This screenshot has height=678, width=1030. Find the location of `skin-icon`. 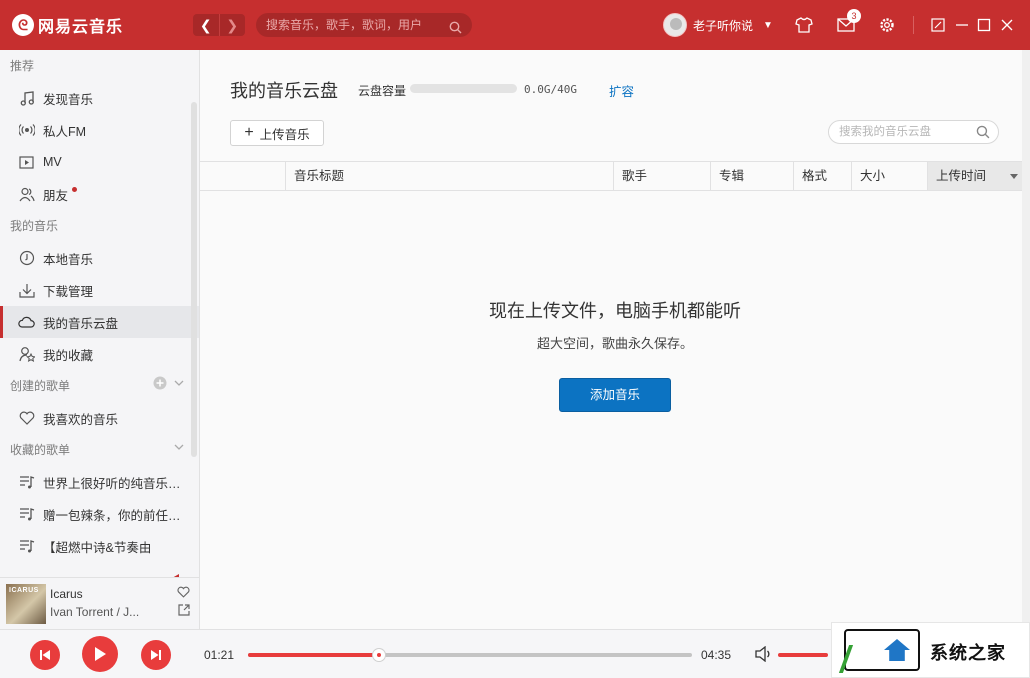

skin-icon is located at coordinates (804, 25).